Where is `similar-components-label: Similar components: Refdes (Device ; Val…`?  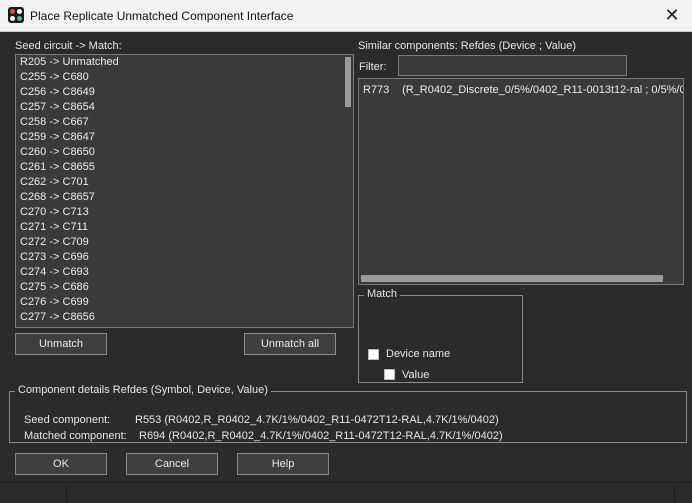
similar-components-label: Similar components: Refdes (Device ; Val… is located at coordinates (467, 46).